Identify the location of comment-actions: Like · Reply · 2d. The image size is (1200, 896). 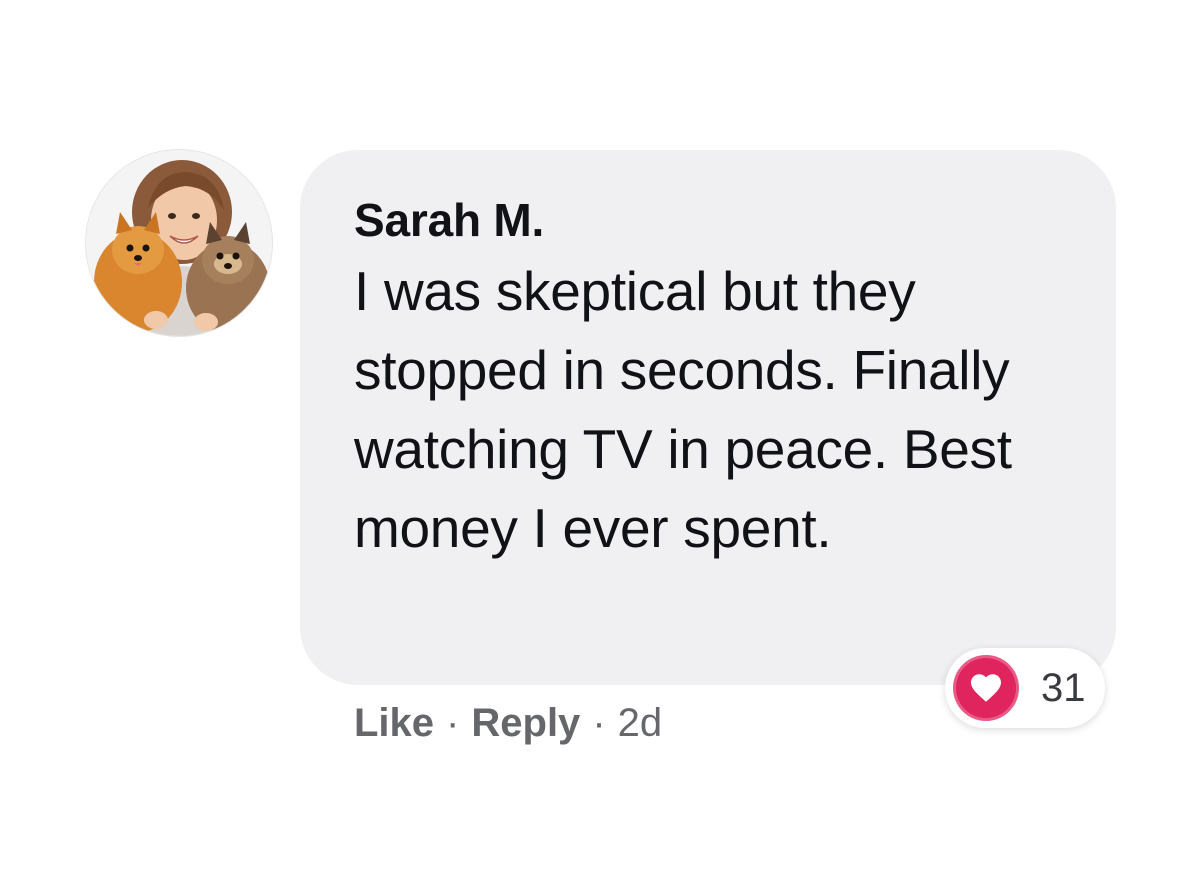
(508, 723).